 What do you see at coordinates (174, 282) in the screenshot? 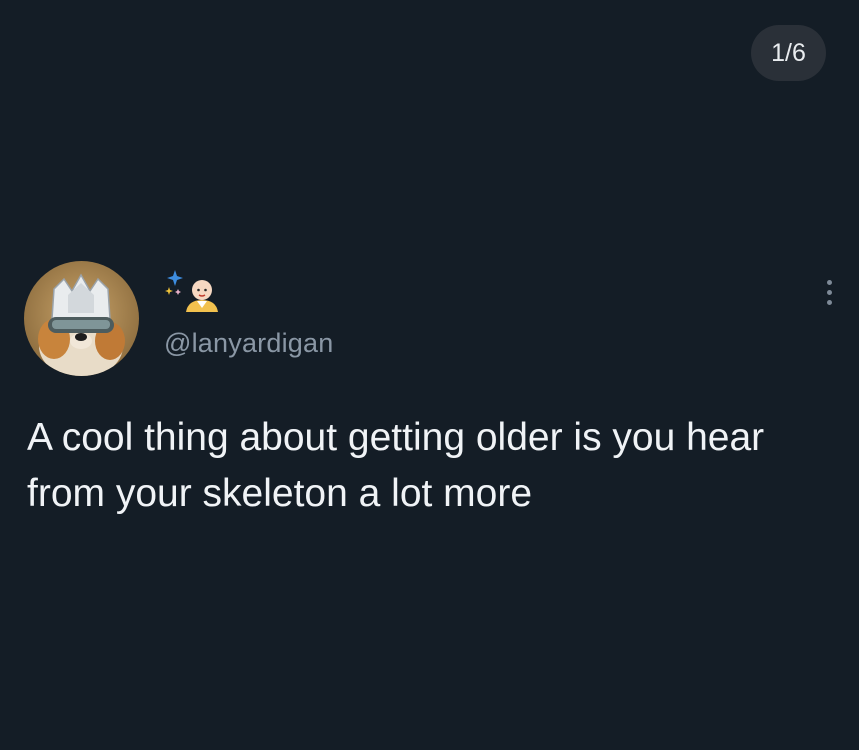
I see `sparkles-icon` at bounding box center [174, 282].